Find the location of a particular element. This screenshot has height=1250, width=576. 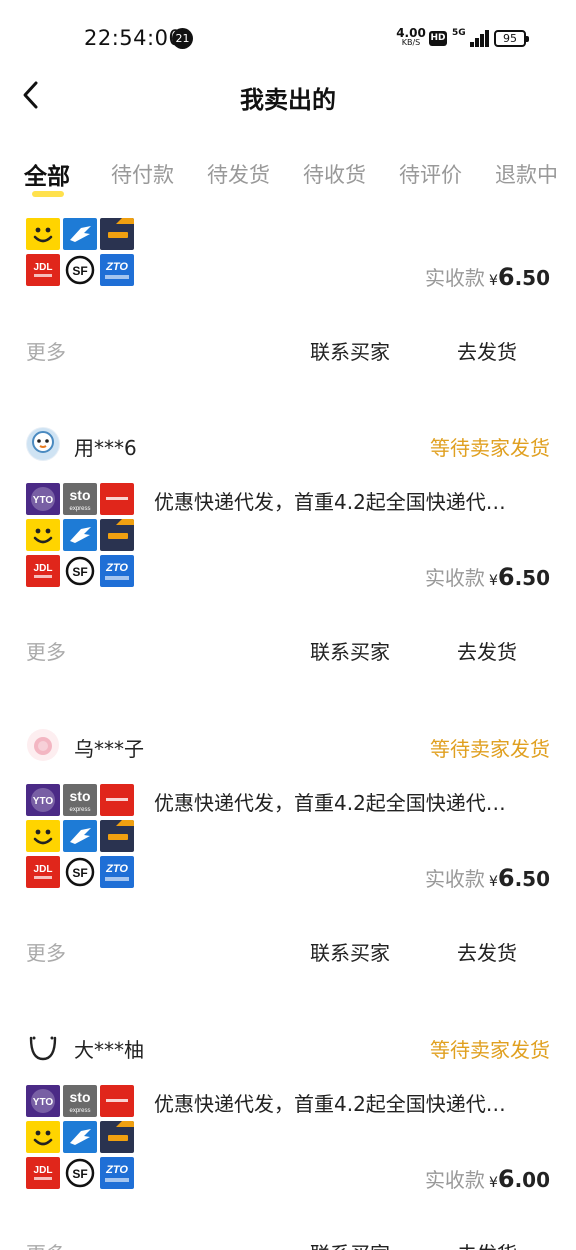

network-speed: 4.00 KB/S is located at coordinates (411, 37).